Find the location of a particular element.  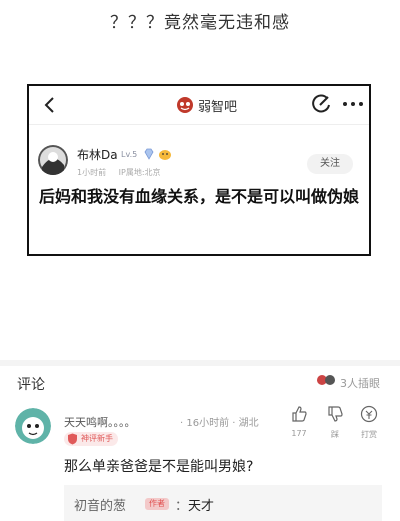

like-button: 177 is located at coordinates (299, 421).